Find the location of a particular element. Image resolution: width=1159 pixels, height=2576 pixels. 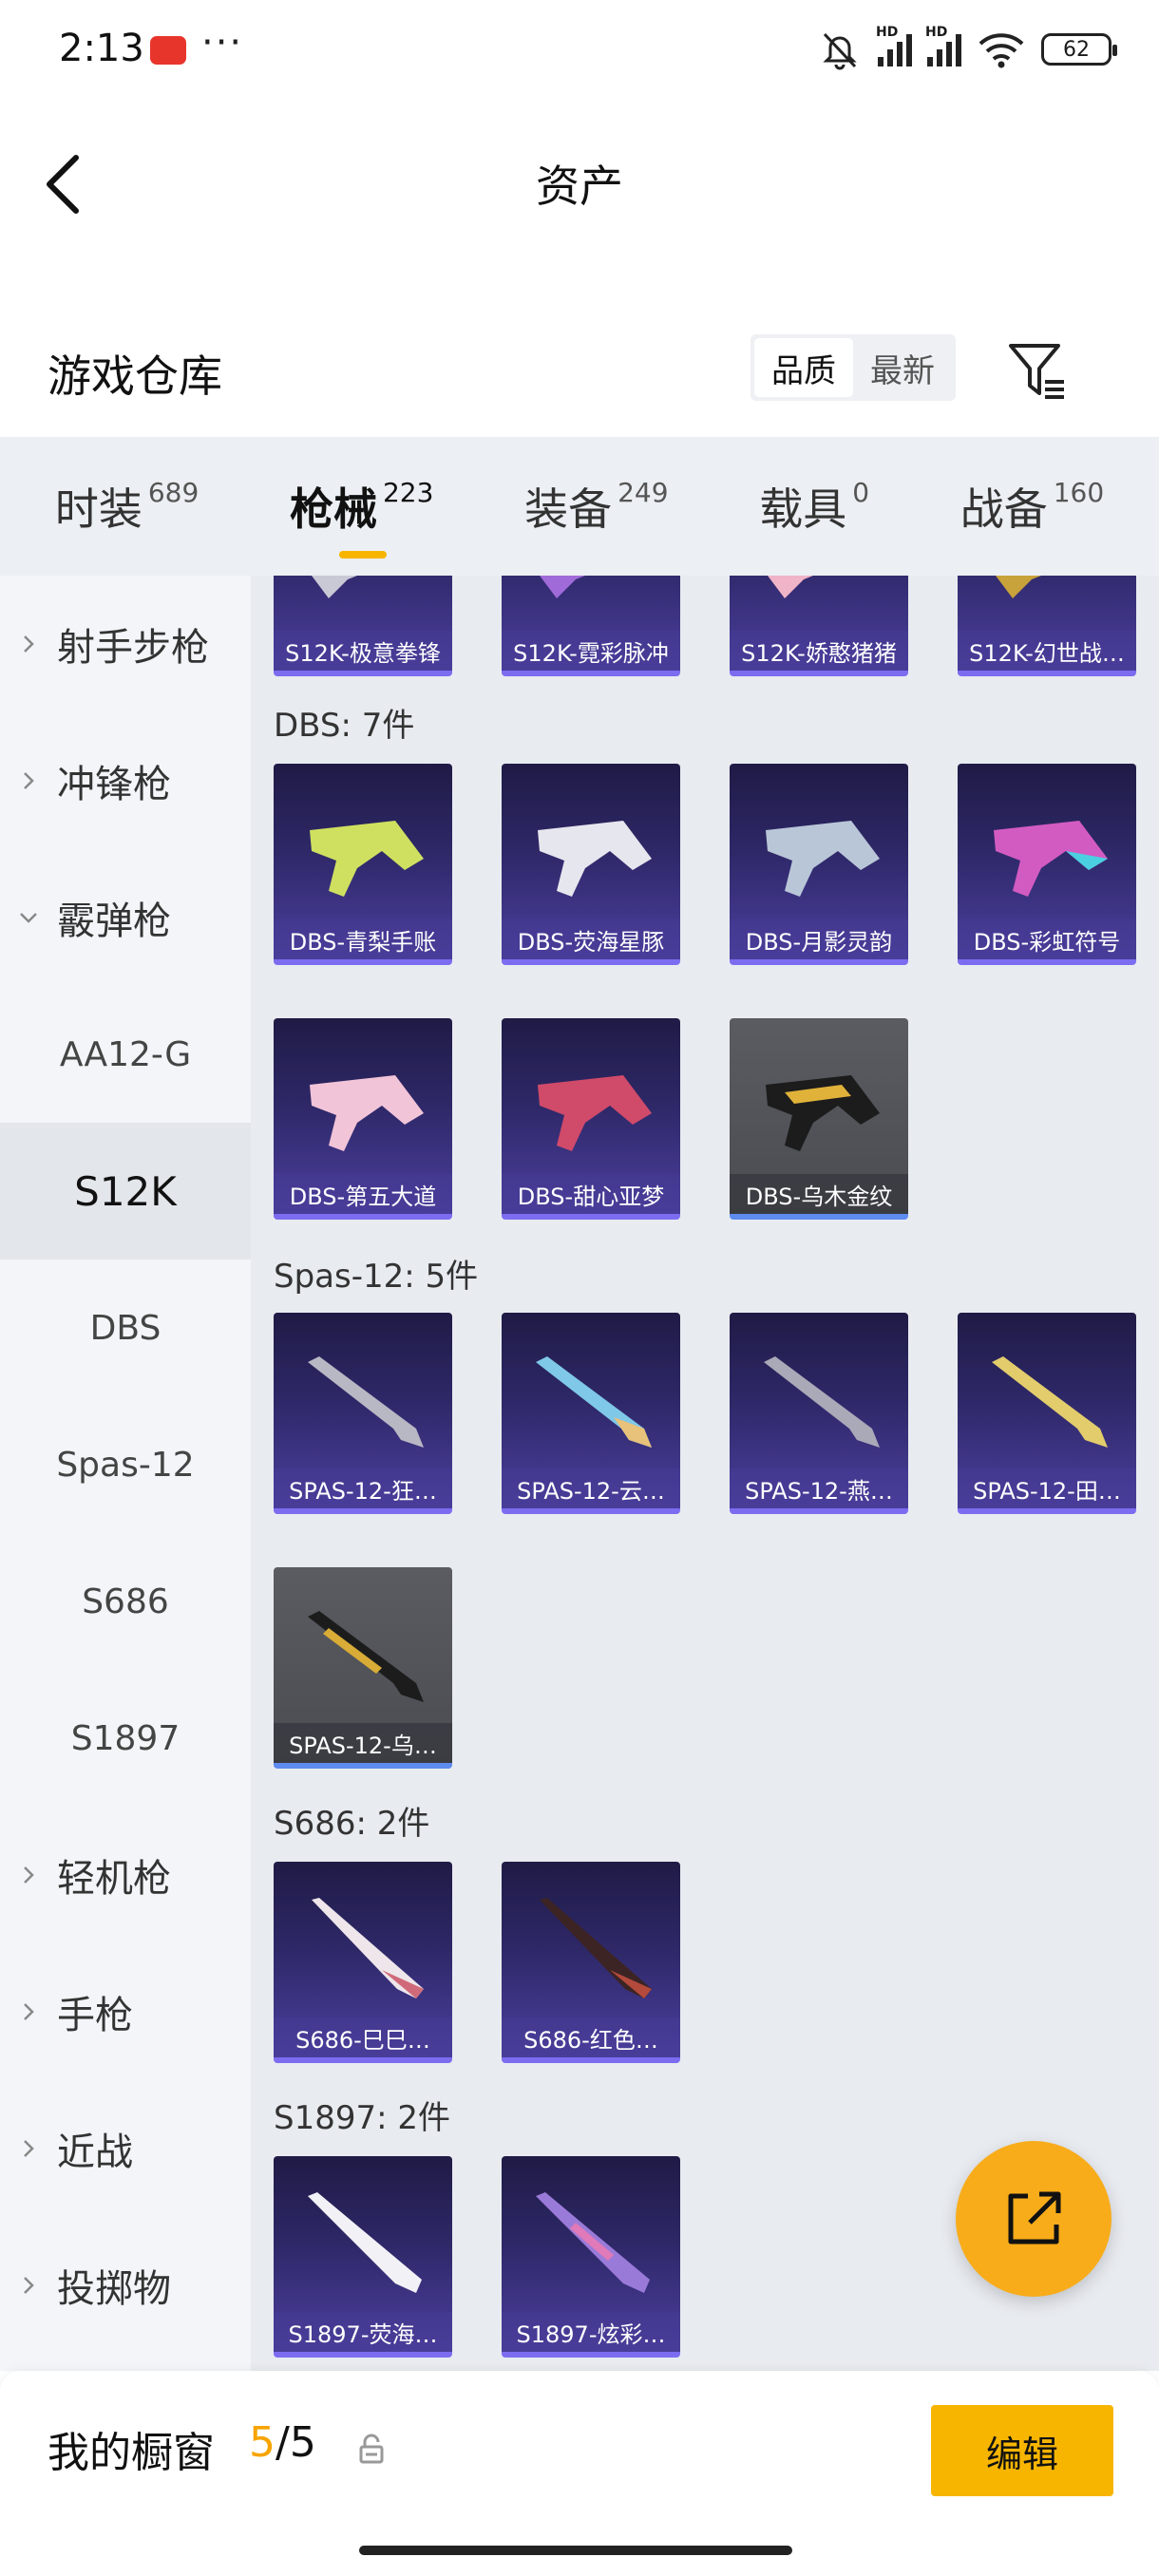

sidebar-item-pistol: 手枪 is located at coordinates (125, 2012).